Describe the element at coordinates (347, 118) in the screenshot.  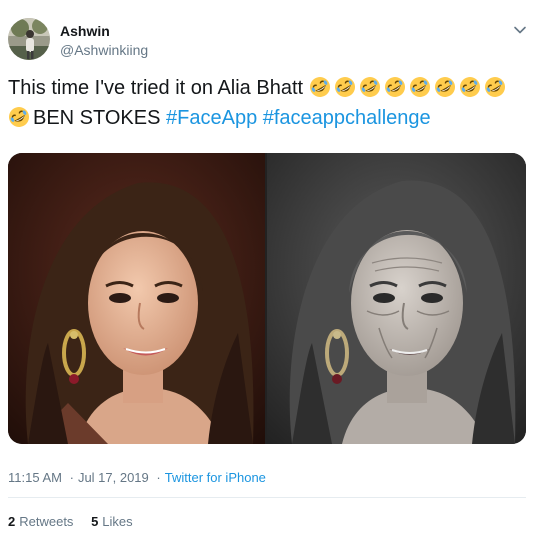
I see `hashtag-faceappchallenge: #faceappchallenge` at that location.